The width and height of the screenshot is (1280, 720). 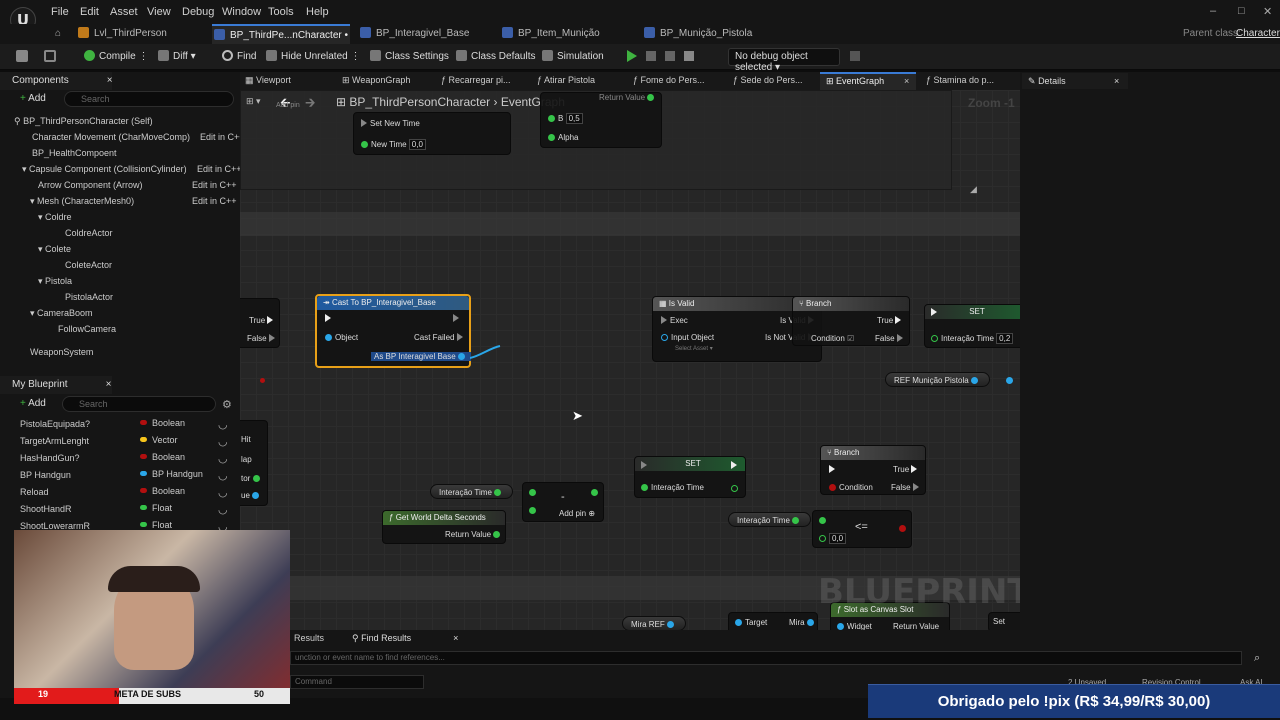 I want to click on add-component-button: + Add, so click(x=33, y=98).